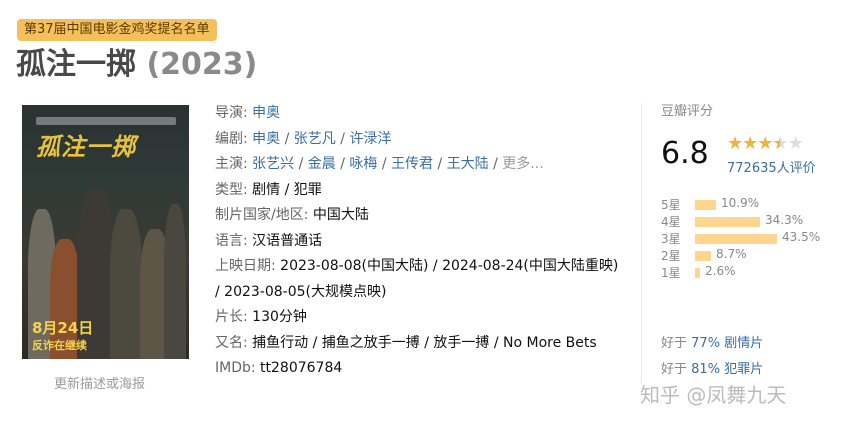 The height and width of the screenshot is (425, 841). I want to click on imdb-row: IMDb: tt28076784, so click(279, 368).